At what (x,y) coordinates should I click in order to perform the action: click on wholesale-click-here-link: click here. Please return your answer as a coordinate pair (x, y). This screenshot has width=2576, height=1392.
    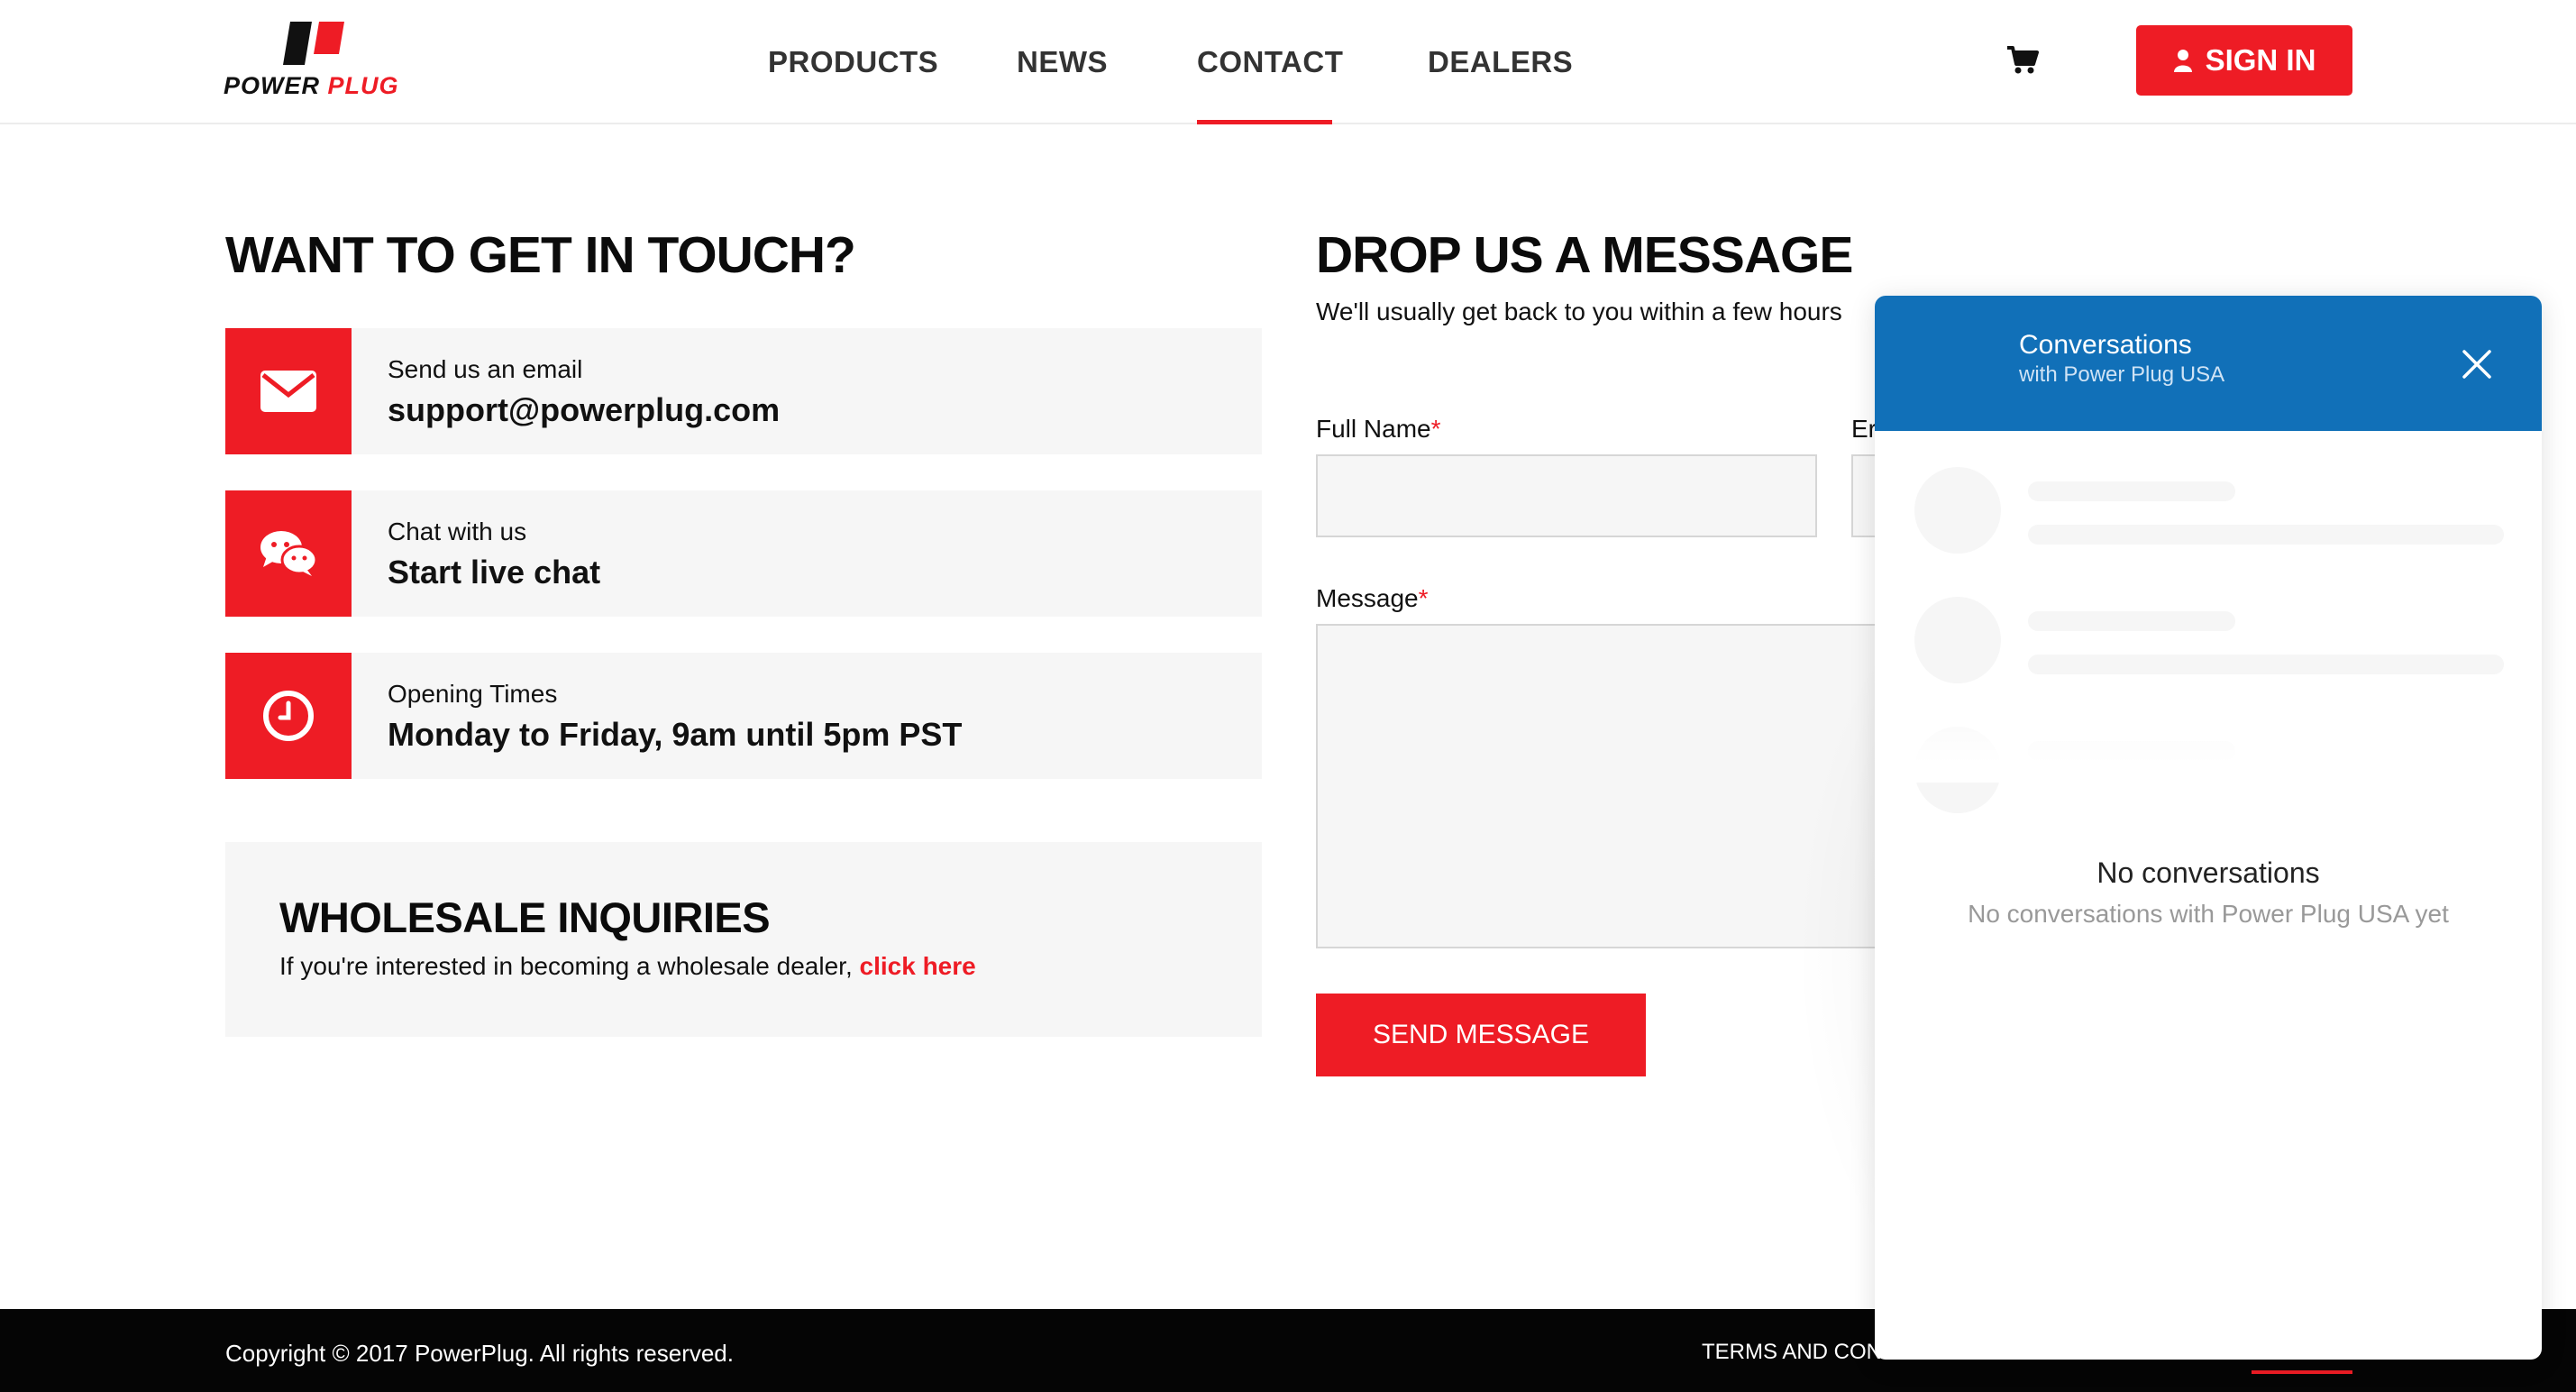
    Looking at the image, I should click on (918, 966).